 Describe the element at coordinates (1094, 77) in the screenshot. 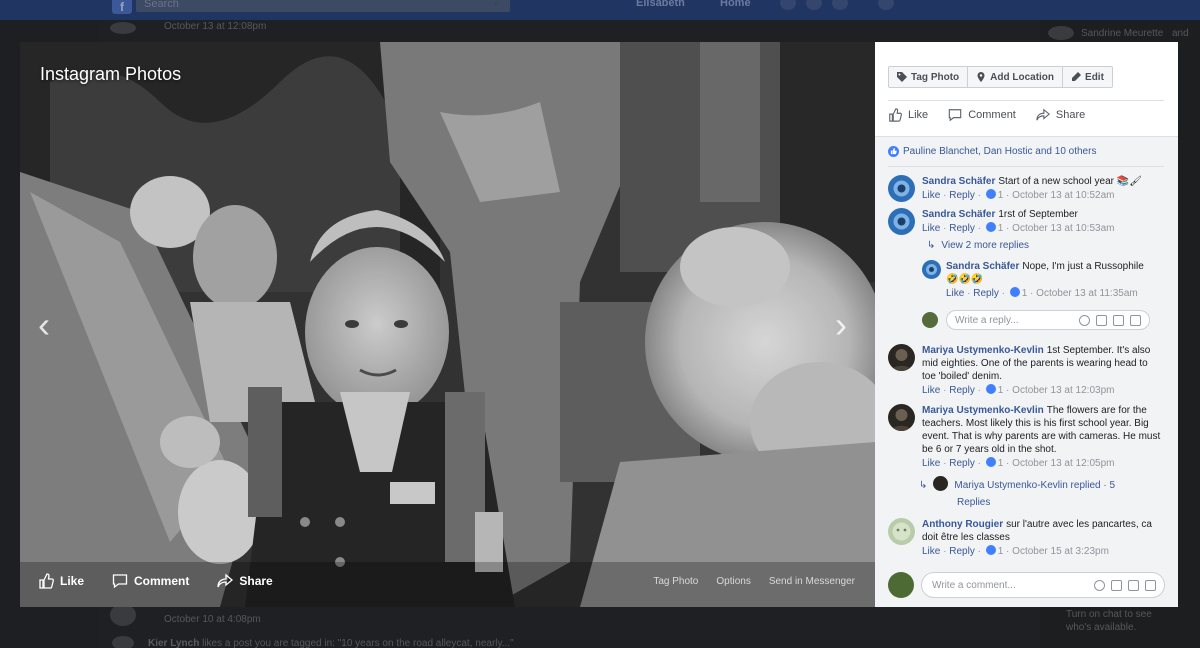

I see `edit-label: Edit` at that location.